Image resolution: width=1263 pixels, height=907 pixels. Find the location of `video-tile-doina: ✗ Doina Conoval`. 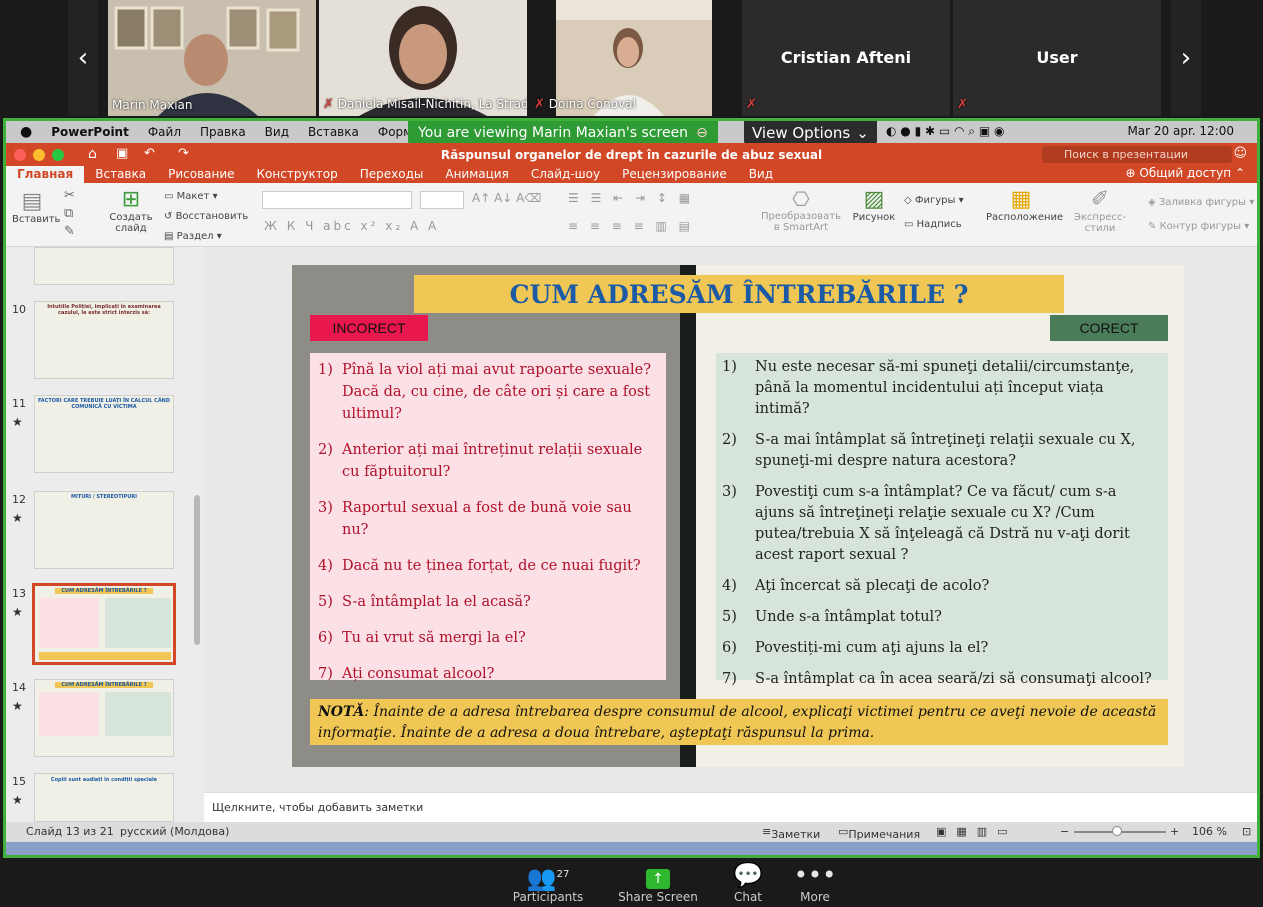

video-tile-doina: ✗ Doina Conoval is located at coordinates (634, 58).